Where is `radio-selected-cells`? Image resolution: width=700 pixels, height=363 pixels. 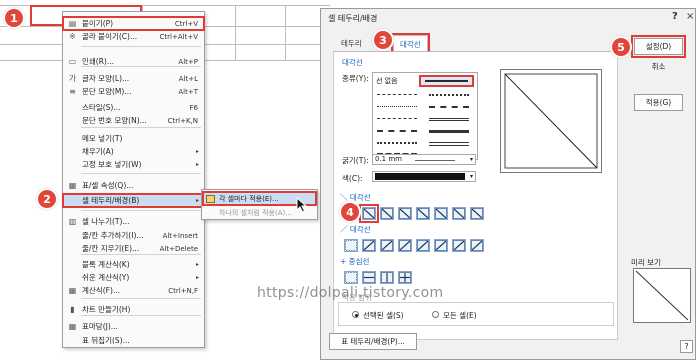
radio-selected-cells is located at coordinates (355, 314).